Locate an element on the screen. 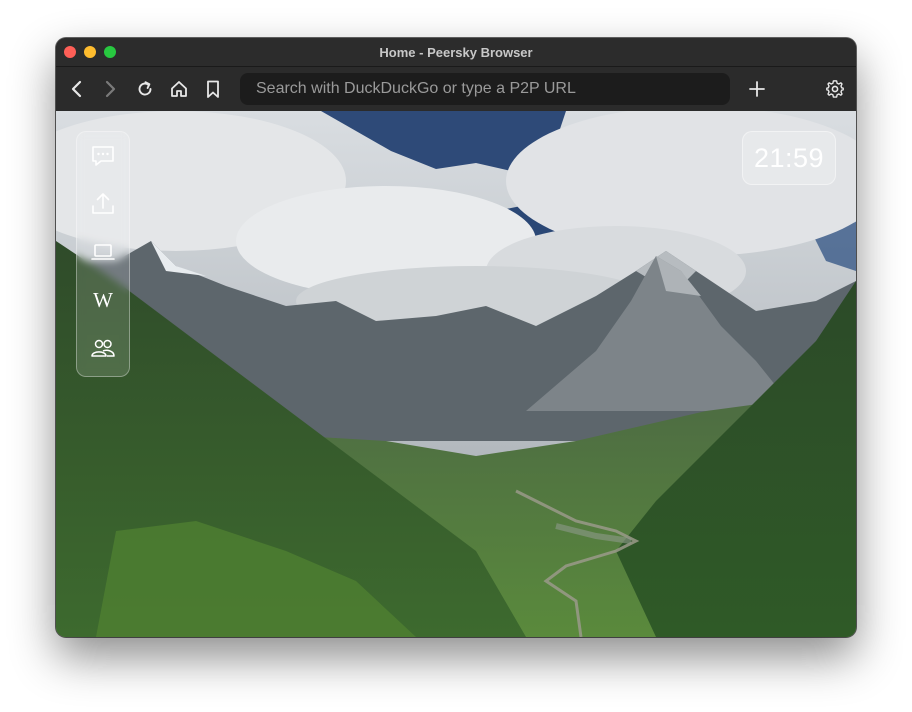 This screenshot has height=712, width=912. plus-icon is located at coordinates (757, 89).